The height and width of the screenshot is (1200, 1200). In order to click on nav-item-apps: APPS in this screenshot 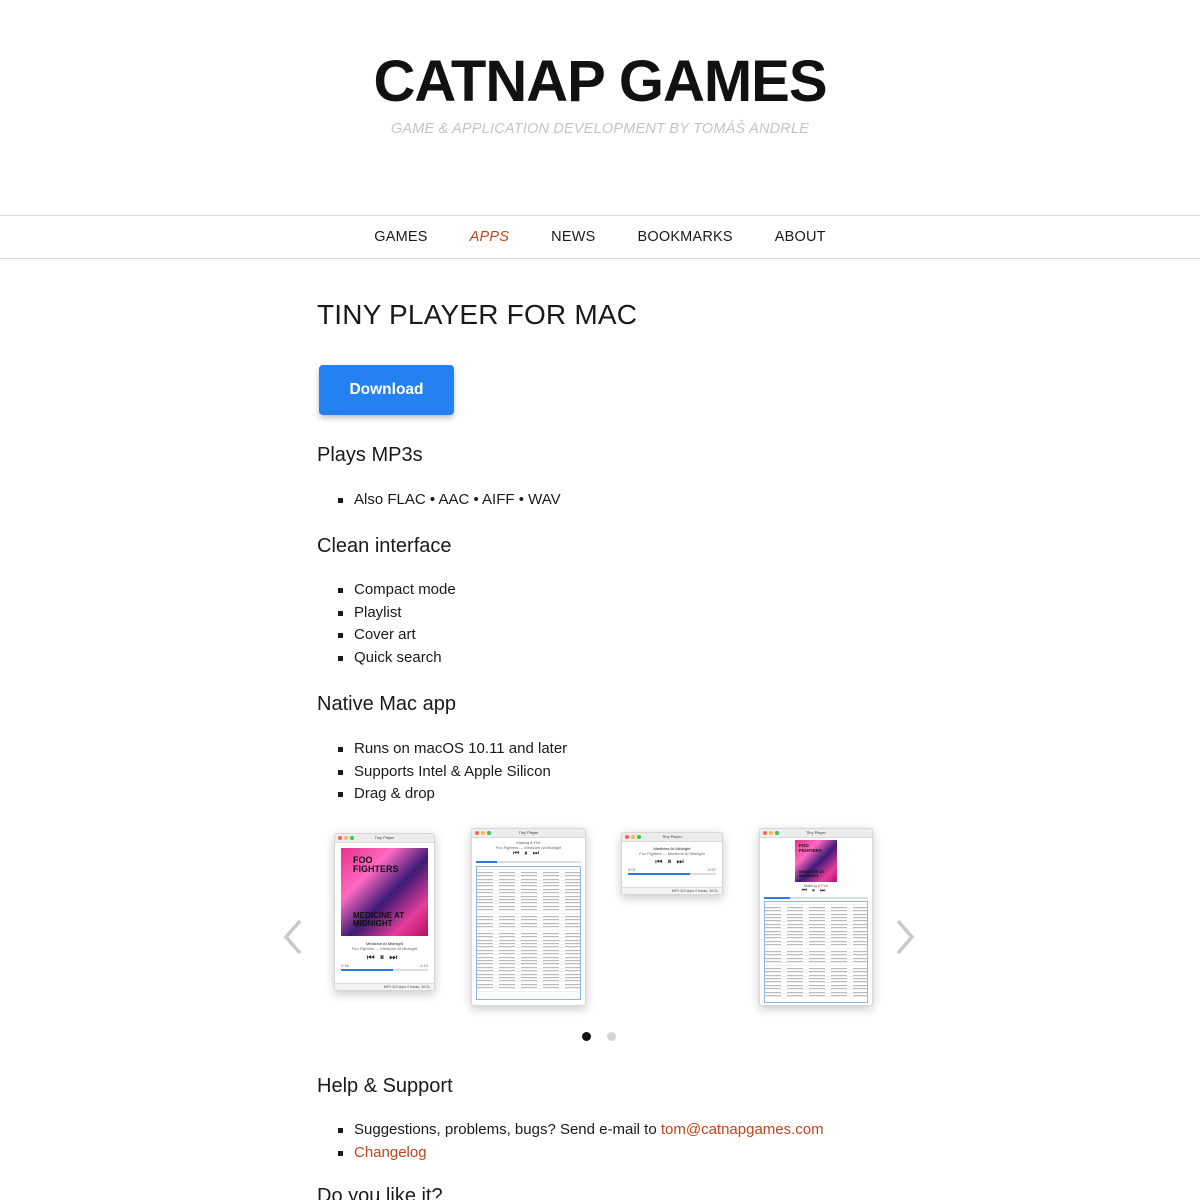, I will do `click(490, 237)`.